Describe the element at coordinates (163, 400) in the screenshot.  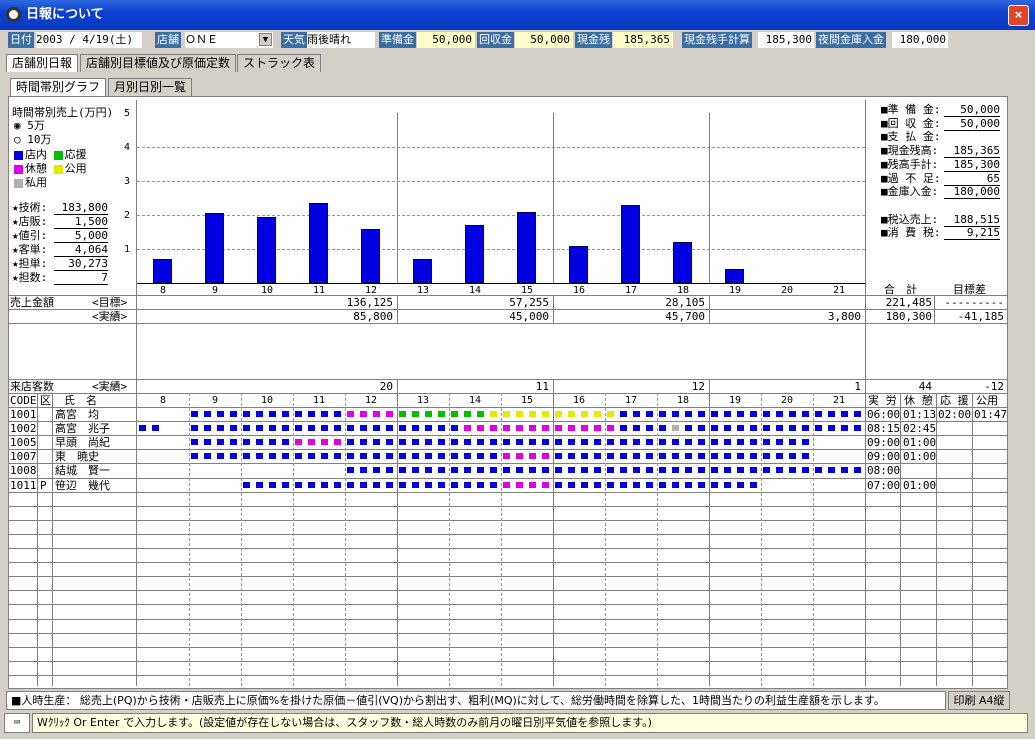
I see `hour-header: 8` at that location.